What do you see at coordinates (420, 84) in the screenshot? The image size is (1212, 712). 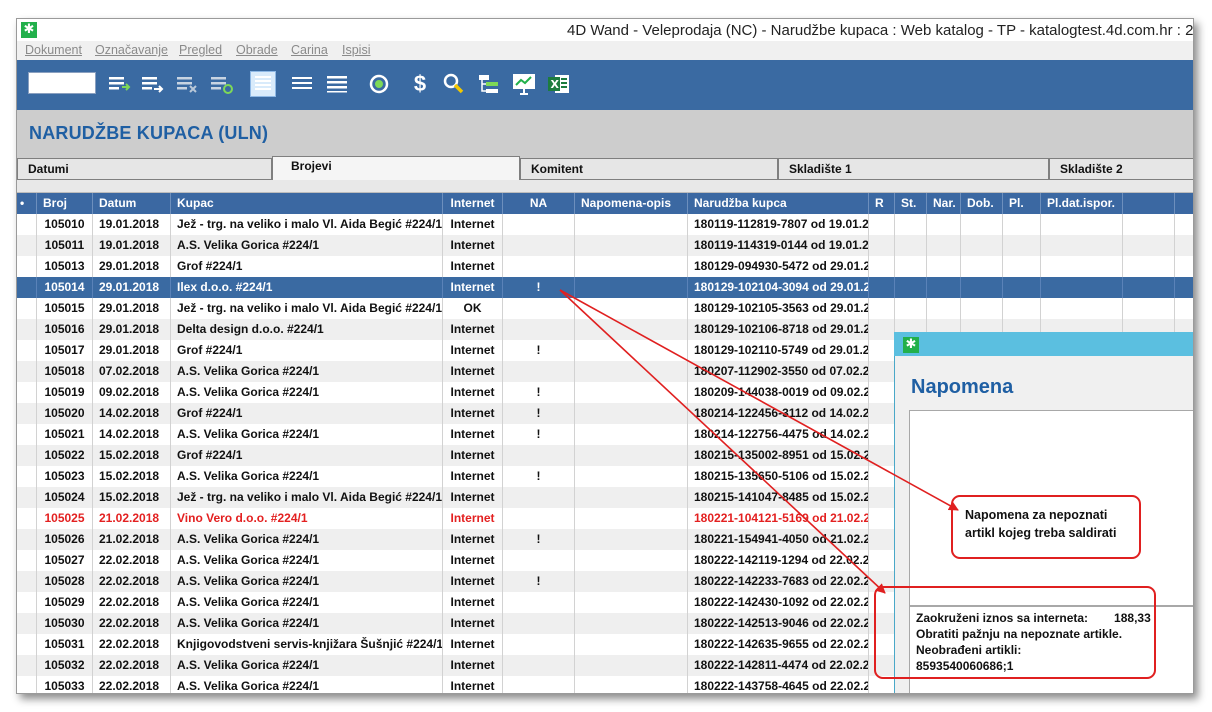 I see `dollar-icon: $` at bounding box center [420, 84].